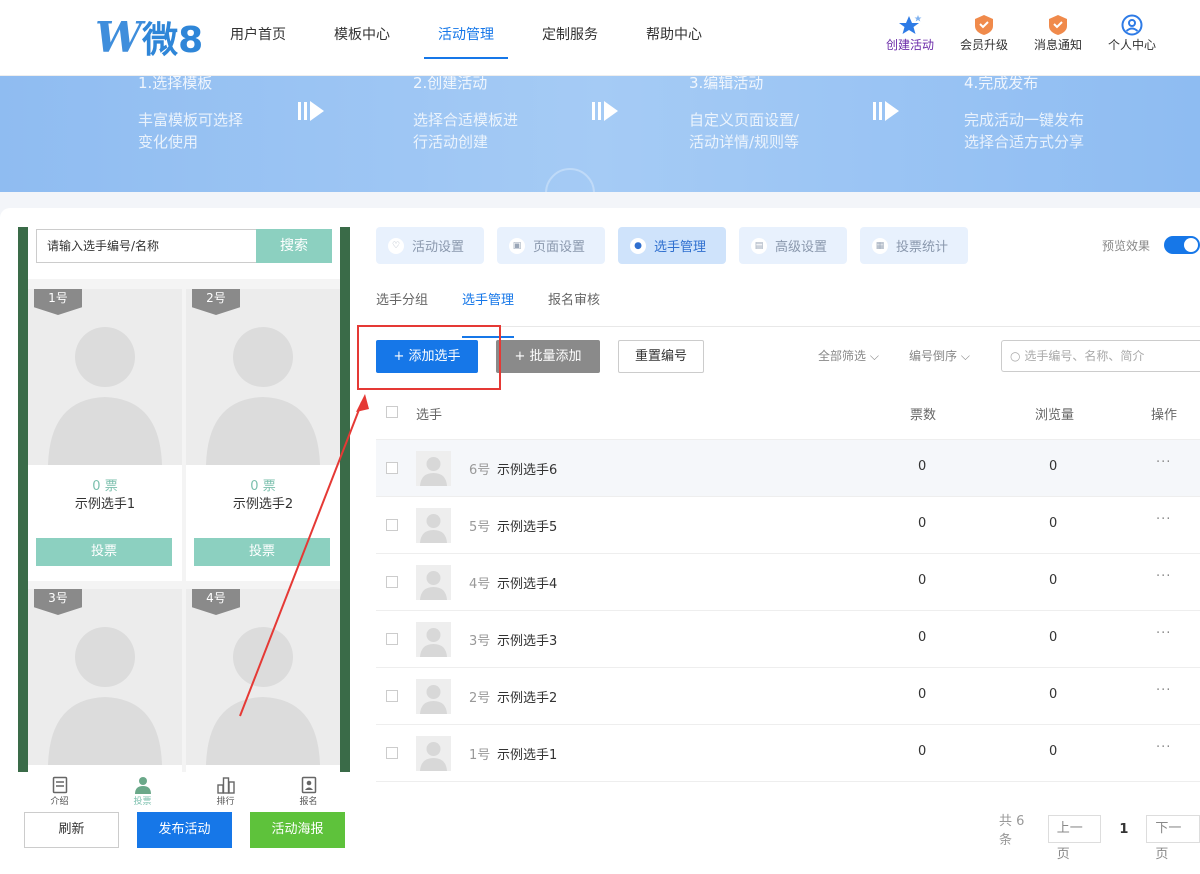 The image size is (1200, 874). I want to click on subtab-player-management: 选手管理, so click(488, 312).